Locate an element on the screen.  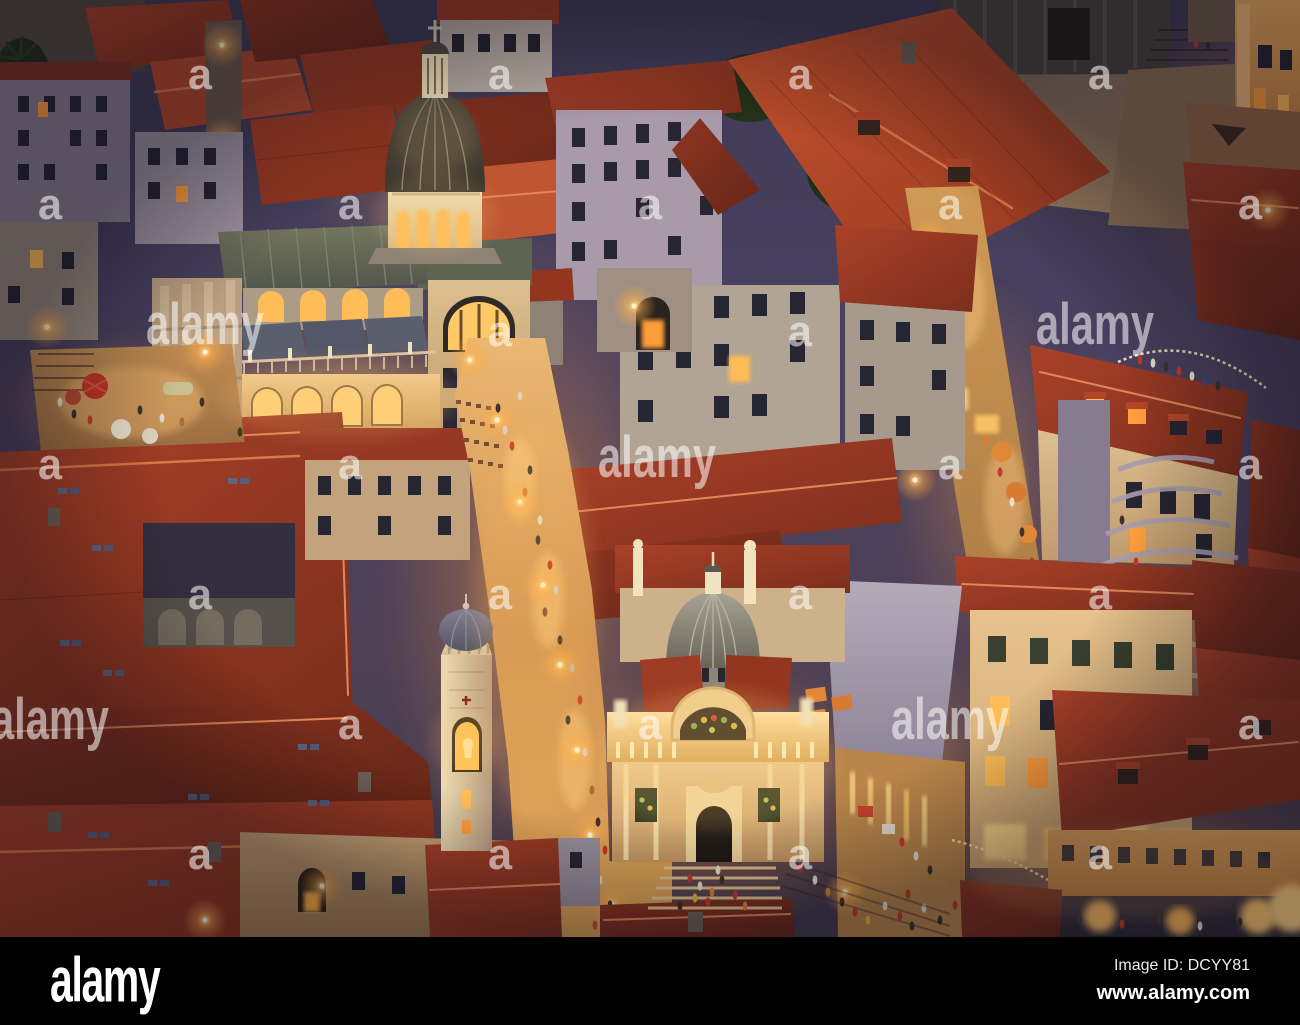
image-id-text: Image ID: DCYY81 is located at coordinates (1181, 965).